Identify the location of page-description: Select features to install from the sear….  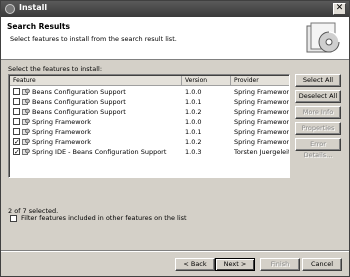
(93, 39).